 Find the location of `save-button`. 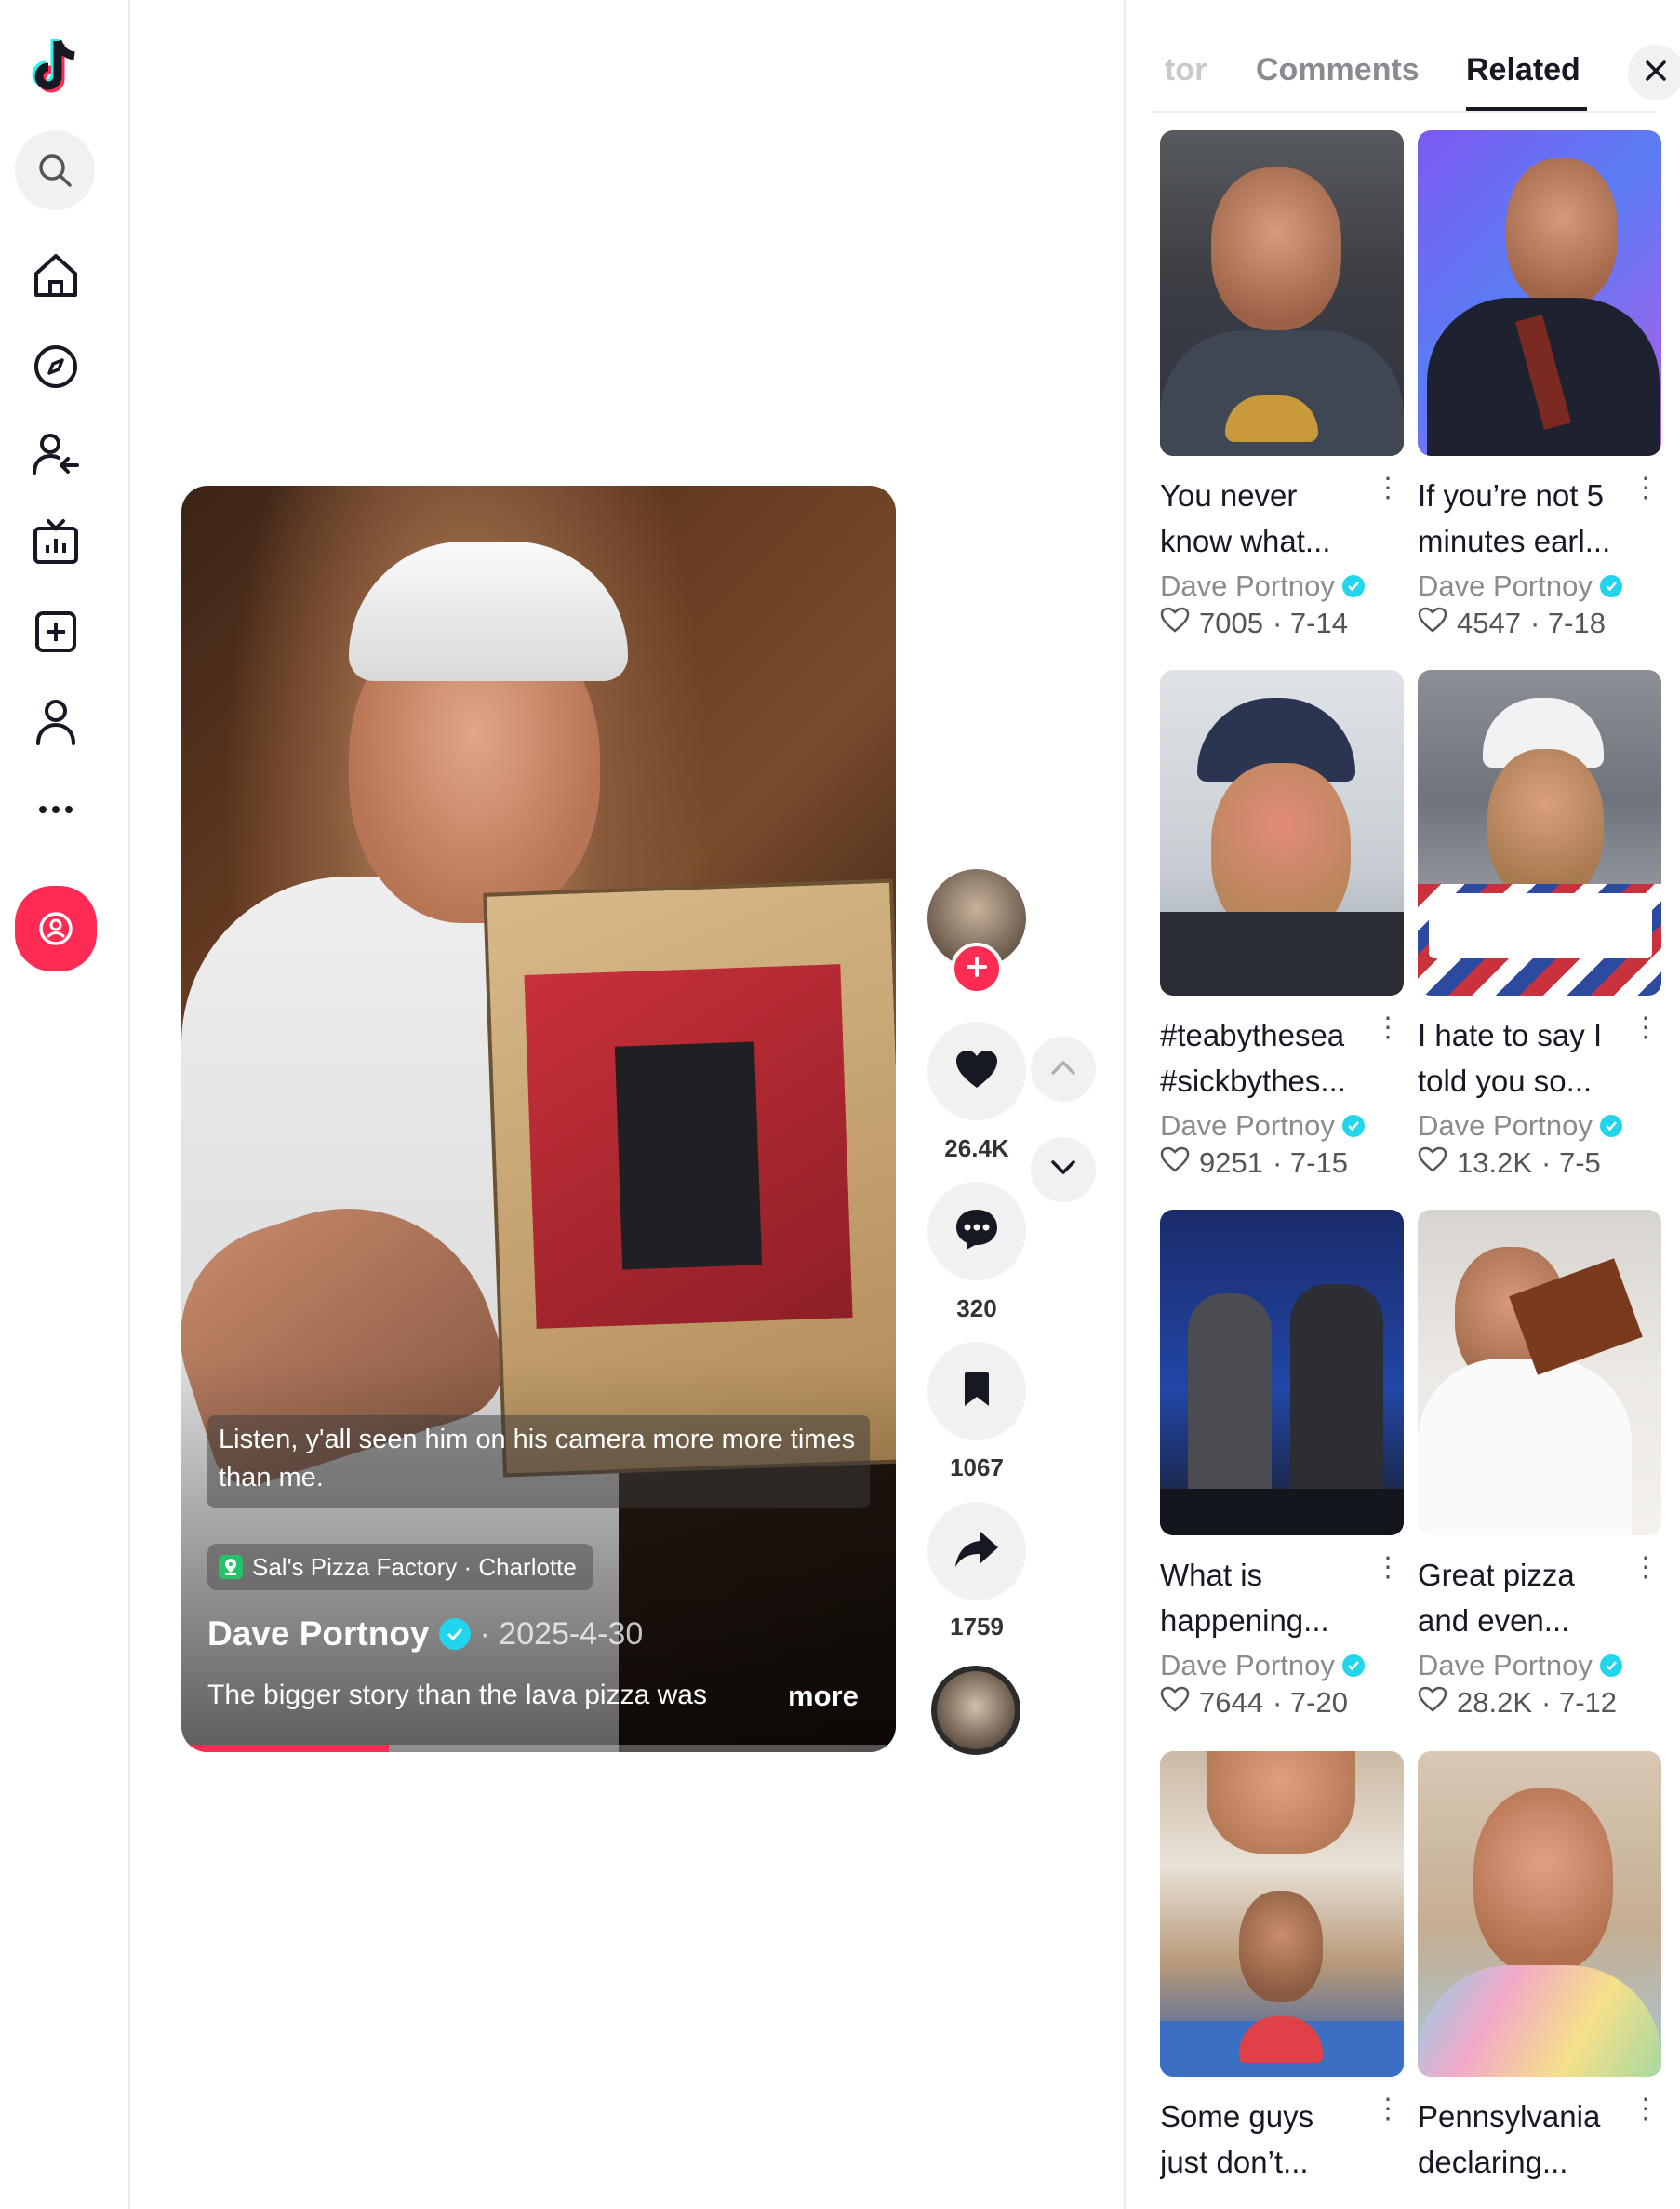

save-button is located at coordinates (976, 1391).